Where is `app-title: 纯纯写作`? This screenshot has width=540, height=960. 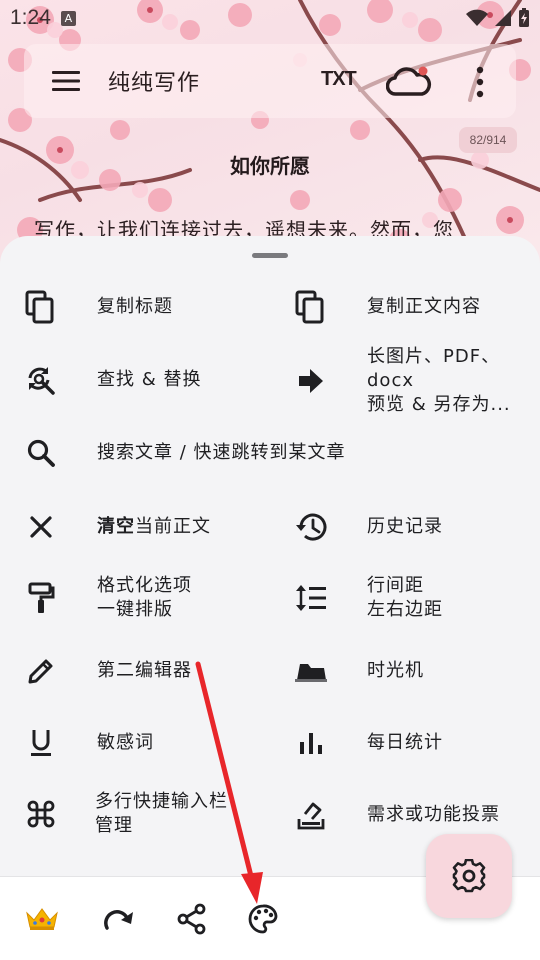
app-title: 纯纯写作 is located at coordinates (154, 83).